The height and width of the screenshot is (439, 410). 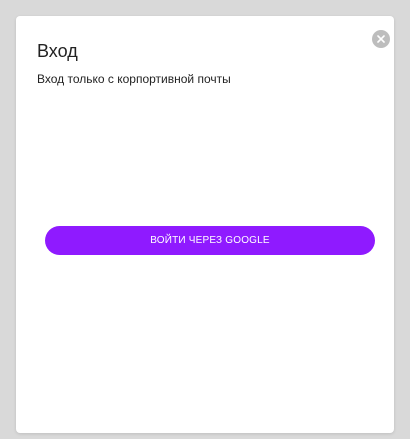 I want to click on close-icon, so click(x=381, y=39).